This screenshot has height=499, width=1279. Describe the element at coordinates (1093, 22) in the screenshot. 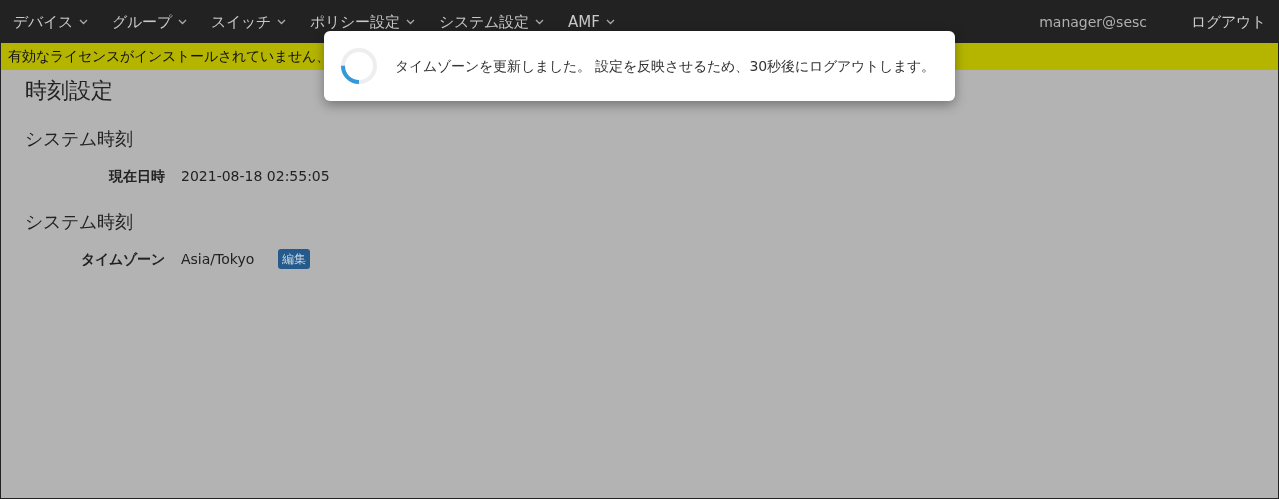

I see `username: manager@sesc` at that location.